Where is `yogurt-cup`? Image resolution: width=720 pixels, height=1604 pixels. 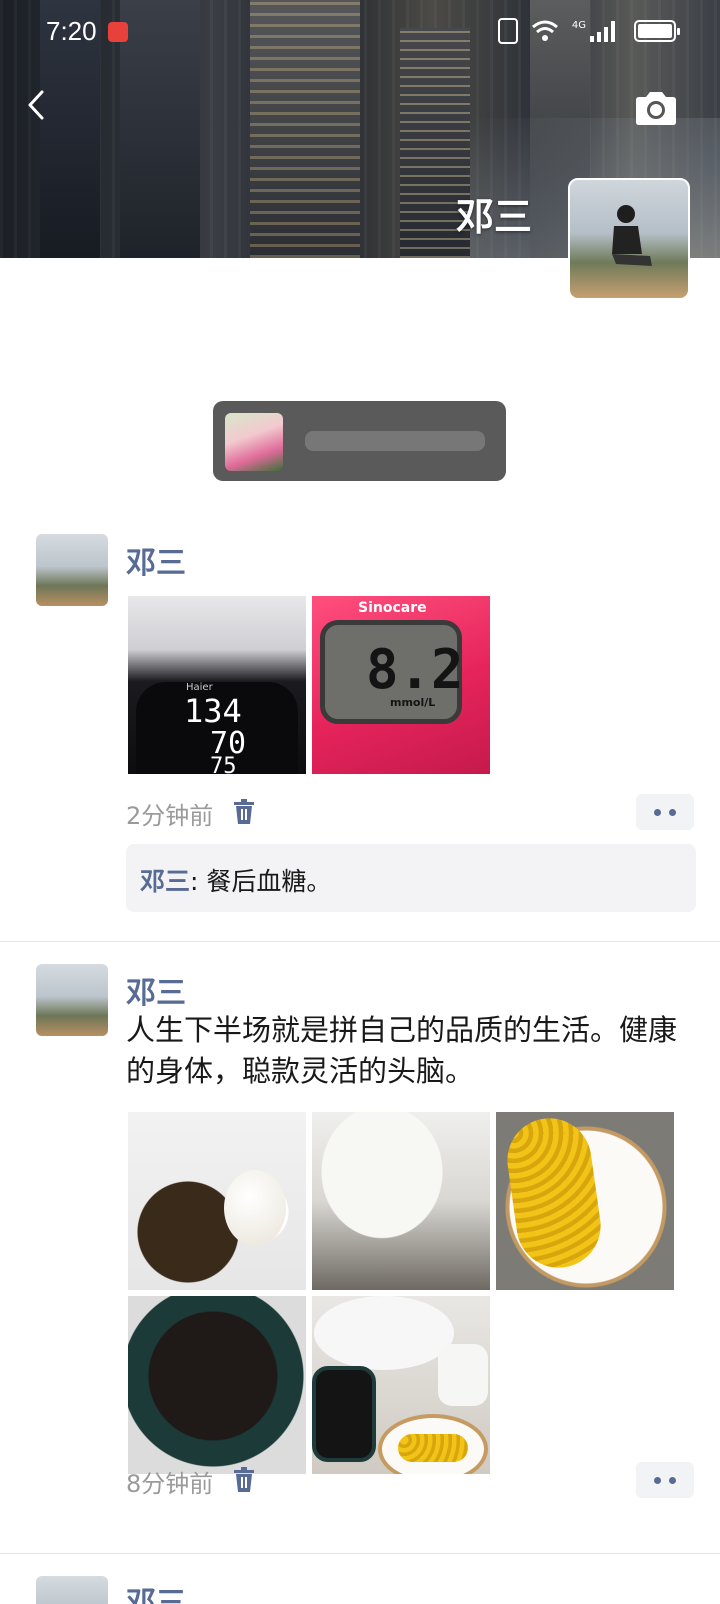 yogurt-cup is located at coordinates (463, 1375).